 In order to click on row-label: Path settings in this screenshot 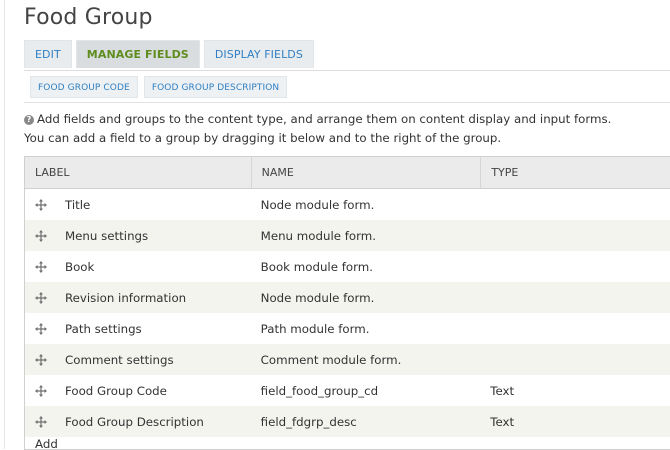, I will do `click(103, 328)`.